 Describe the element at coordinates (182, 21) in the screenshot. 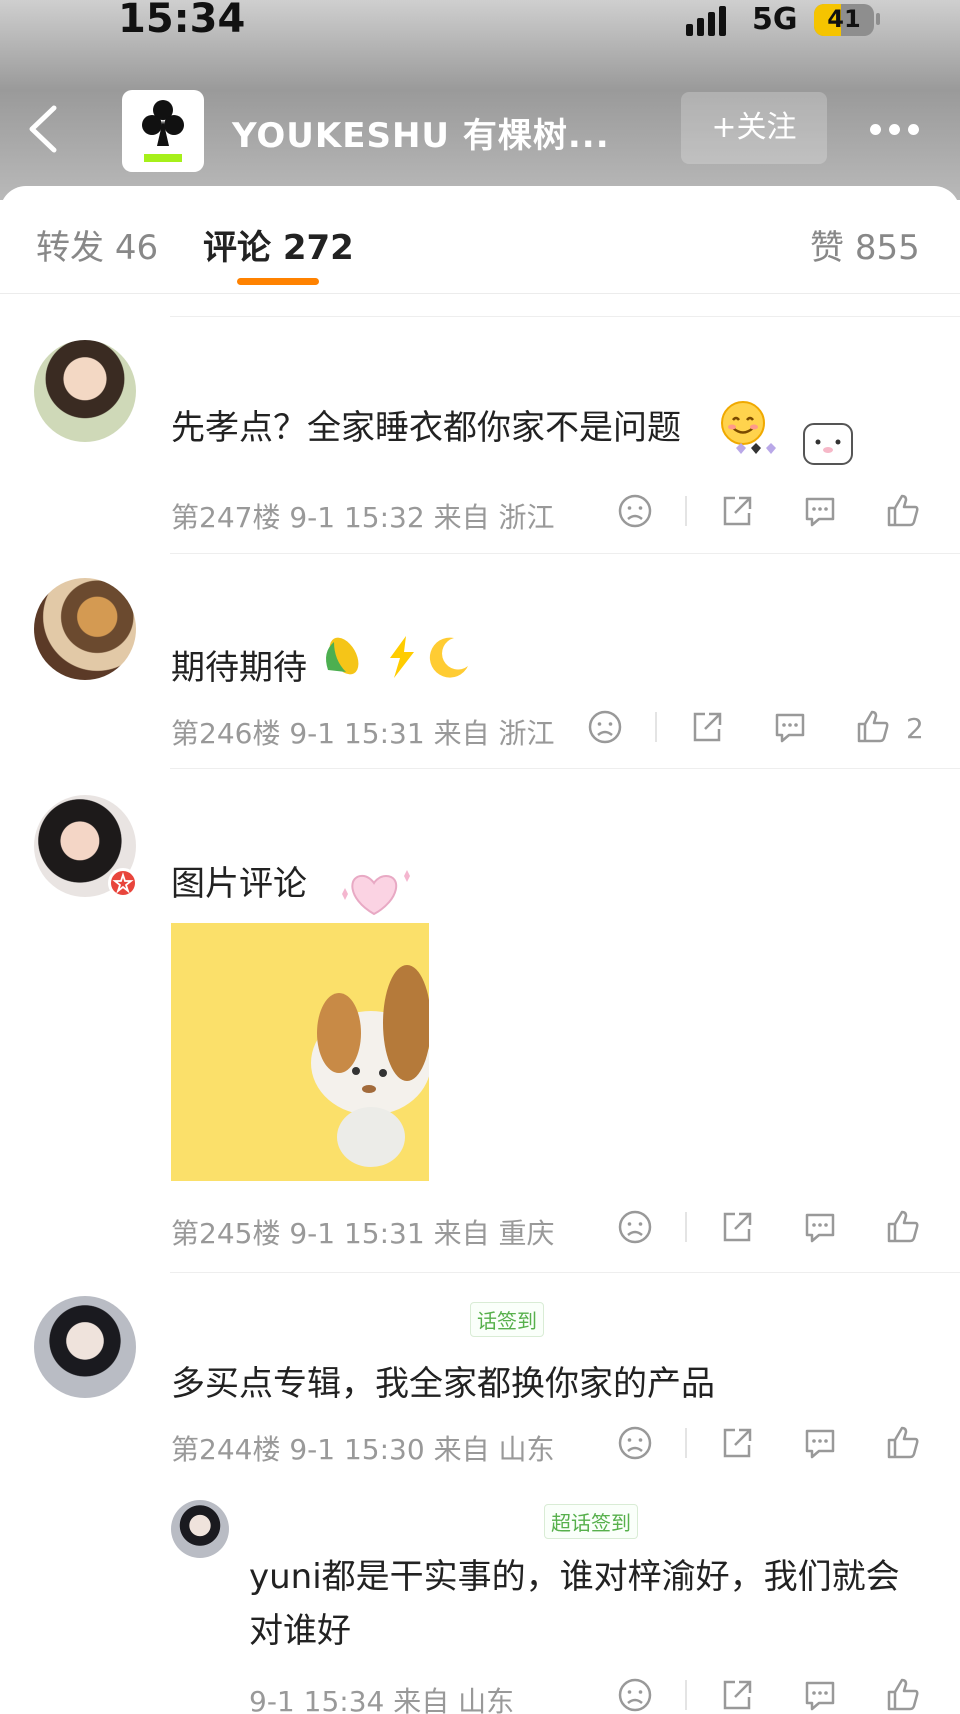

I see `status-time: 15:34` at that location.